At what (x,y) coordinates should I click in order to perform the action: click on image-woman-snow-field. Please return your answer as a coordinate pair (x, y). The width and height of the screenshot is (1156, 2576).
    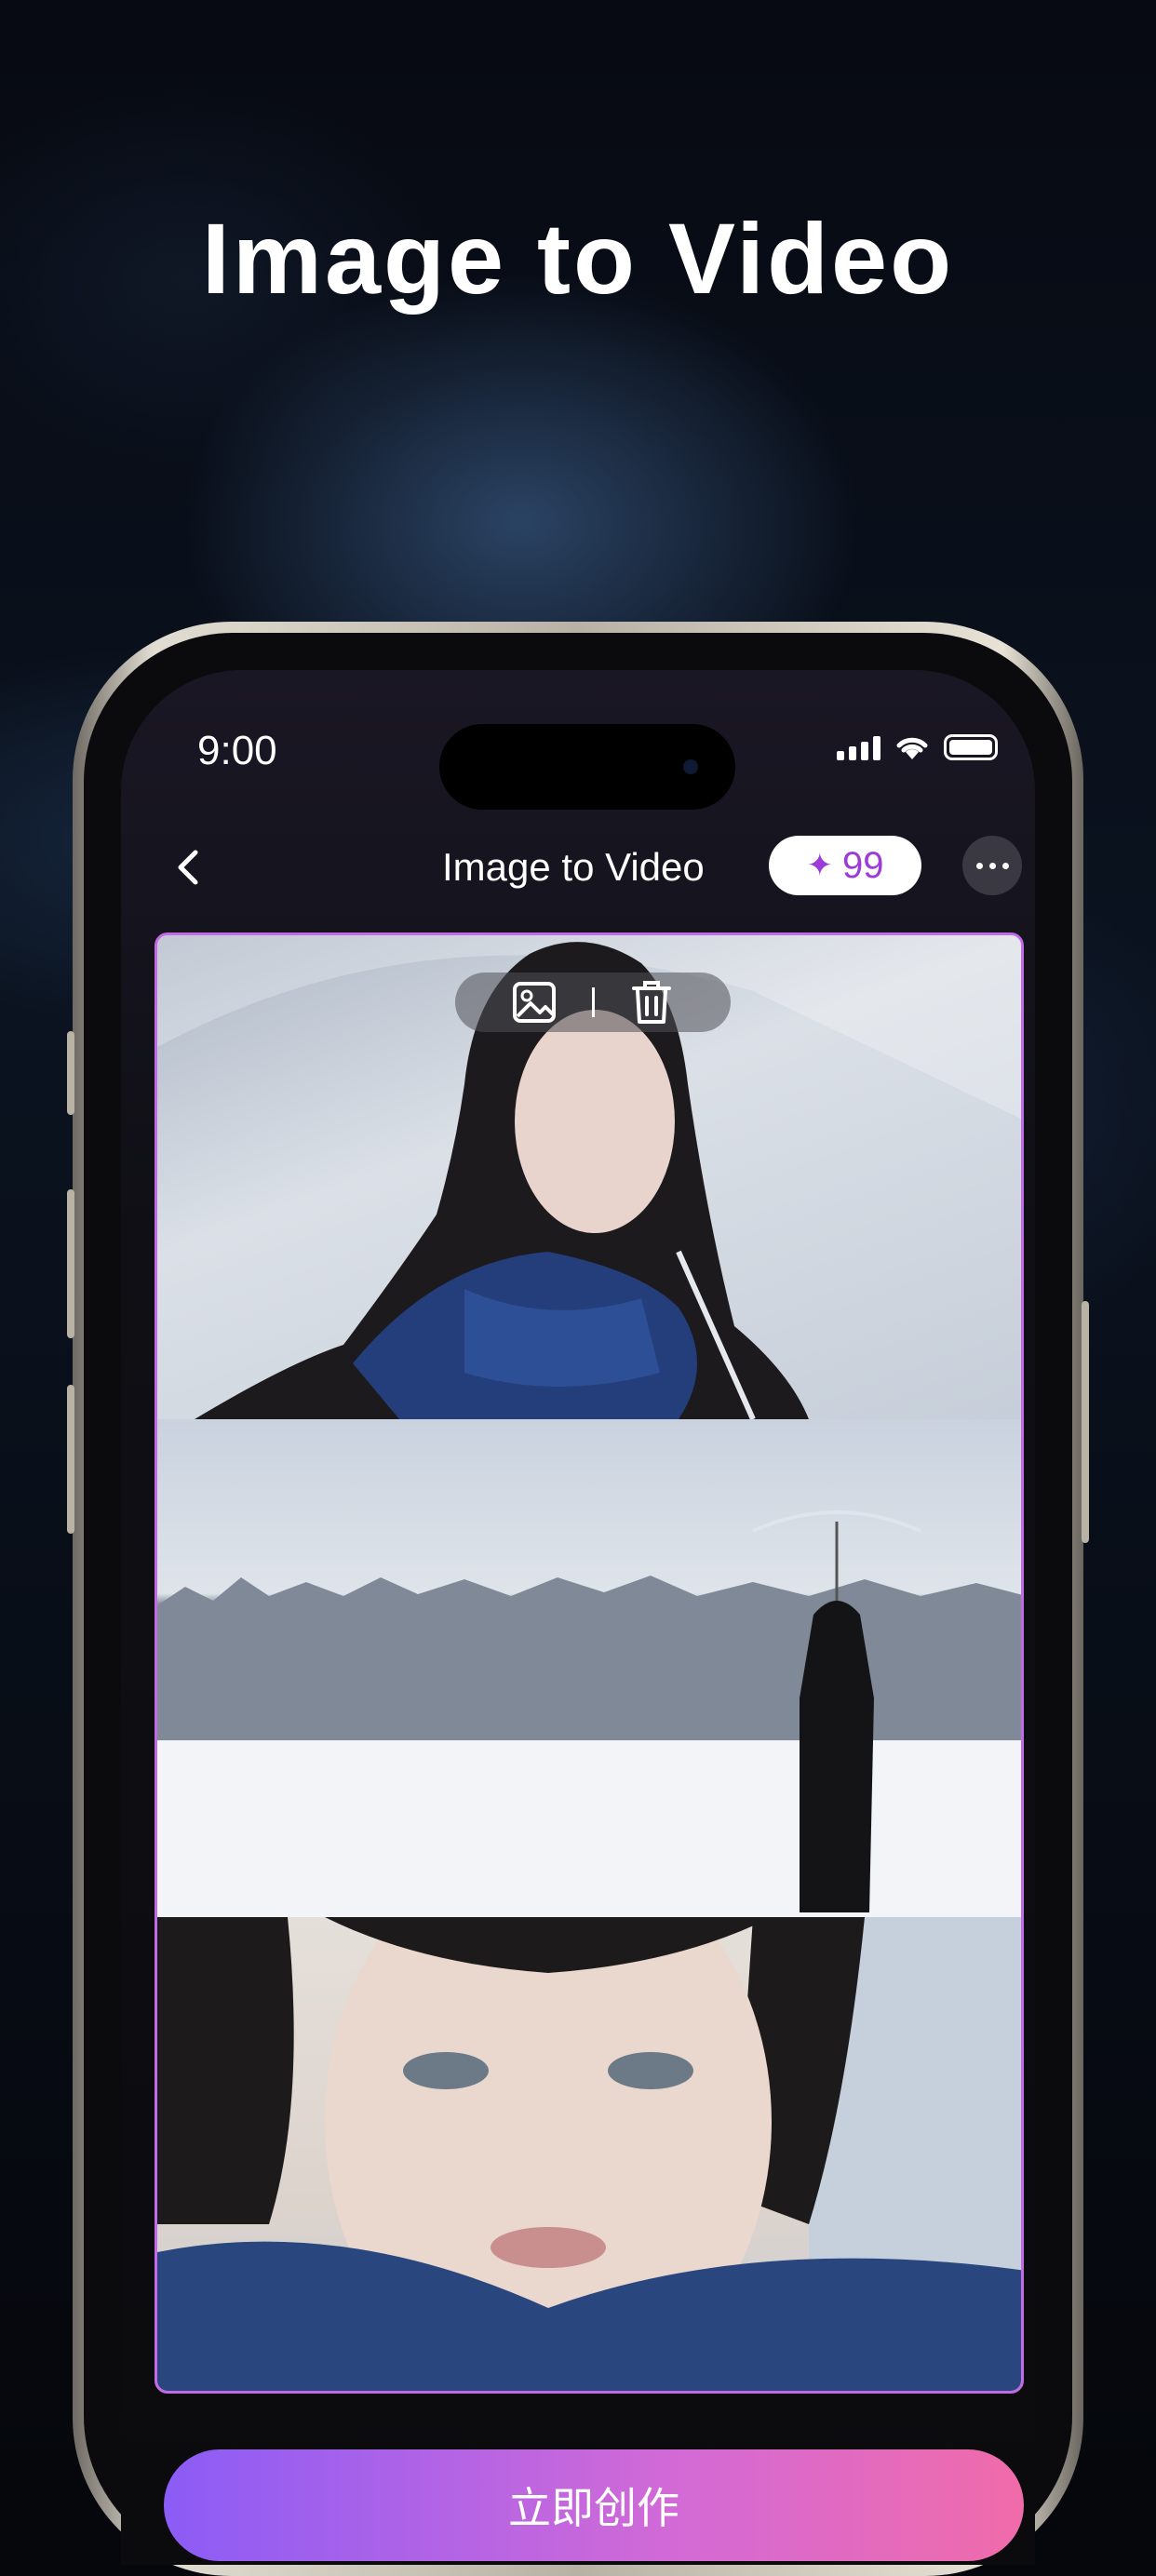
    Looking at the image, I should click on (589, 1668).